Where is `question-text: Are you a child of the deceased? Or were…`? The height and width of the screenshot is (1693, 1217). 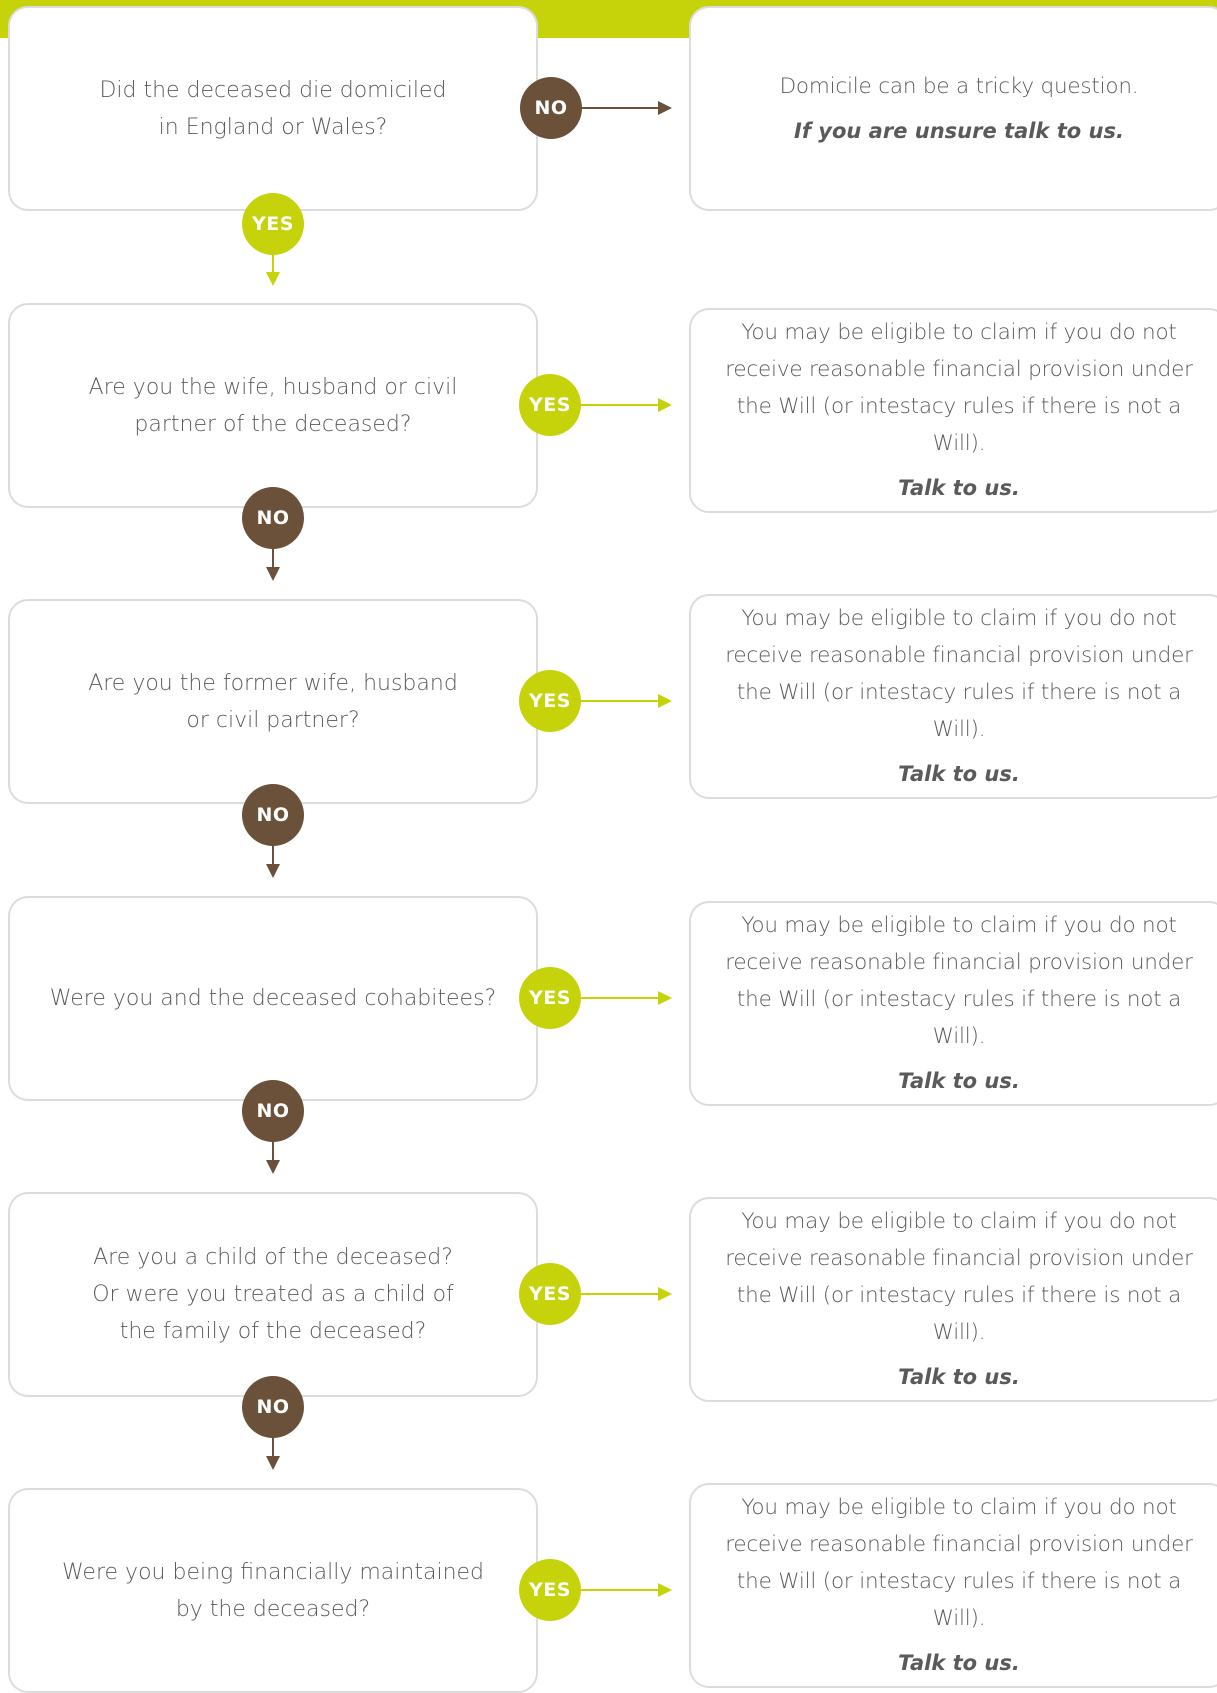
question-text: Are you a child of the deceased? Or were… is located at coordinates (273, 1294).